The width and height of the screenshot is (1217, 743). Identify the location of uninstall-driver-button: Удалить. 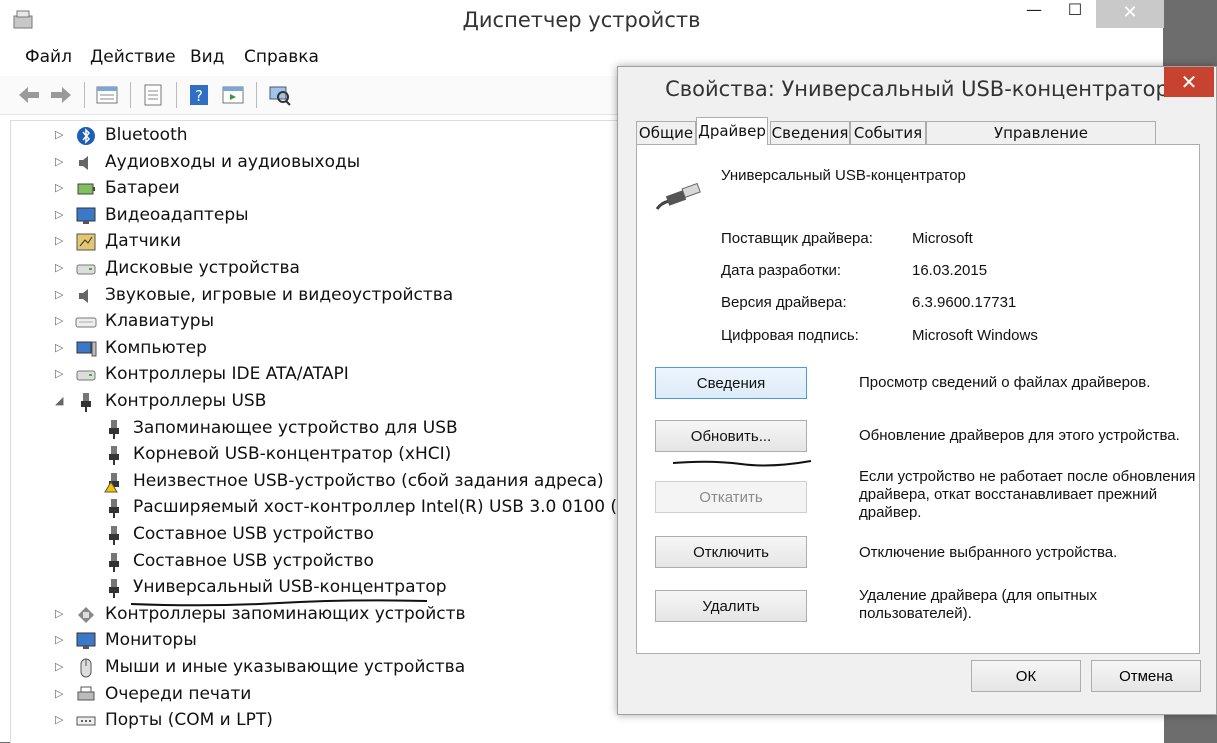
(731, 606).